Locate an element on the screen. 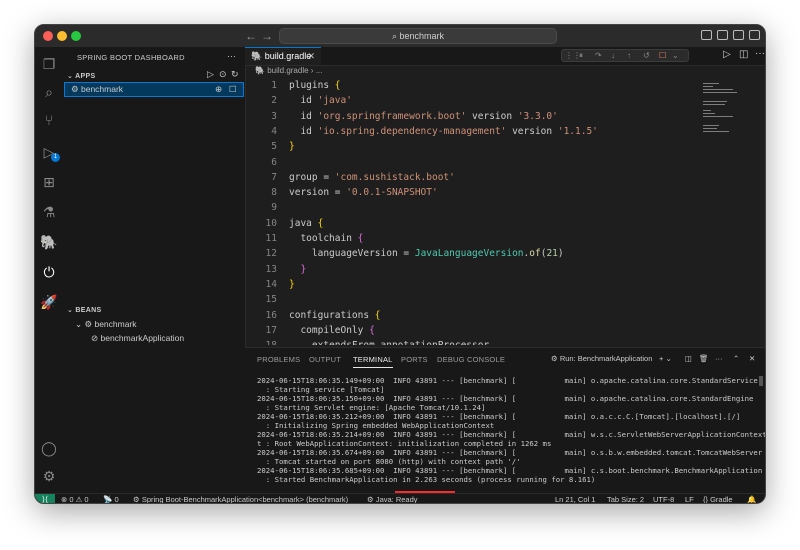 This screenshot has width=800, height=550. problems-indicator: ⊗ 0 ⚠ 0 is located at coordinates (75, 498).